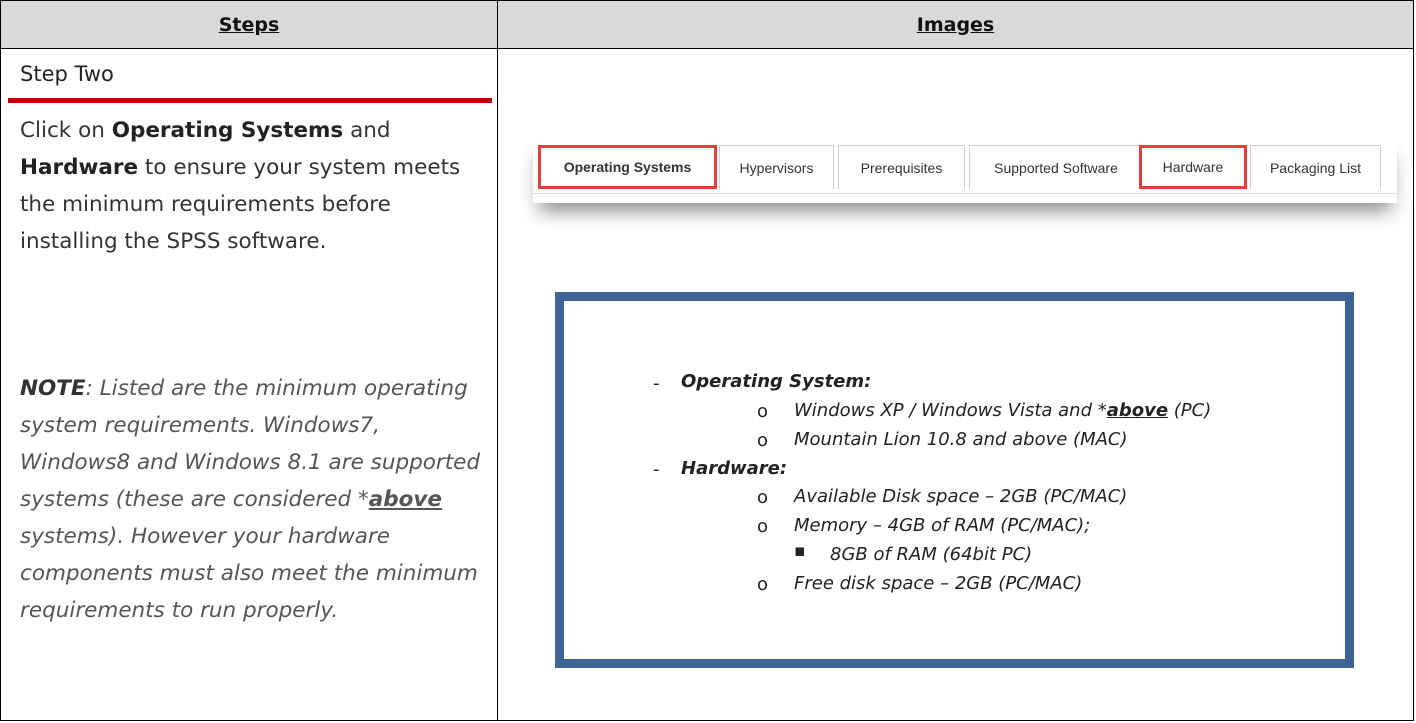  Describe the element at coordinates (227, 130) in the screenshot. I see `operating-systems-emphasis: Operating Systems` at that location.